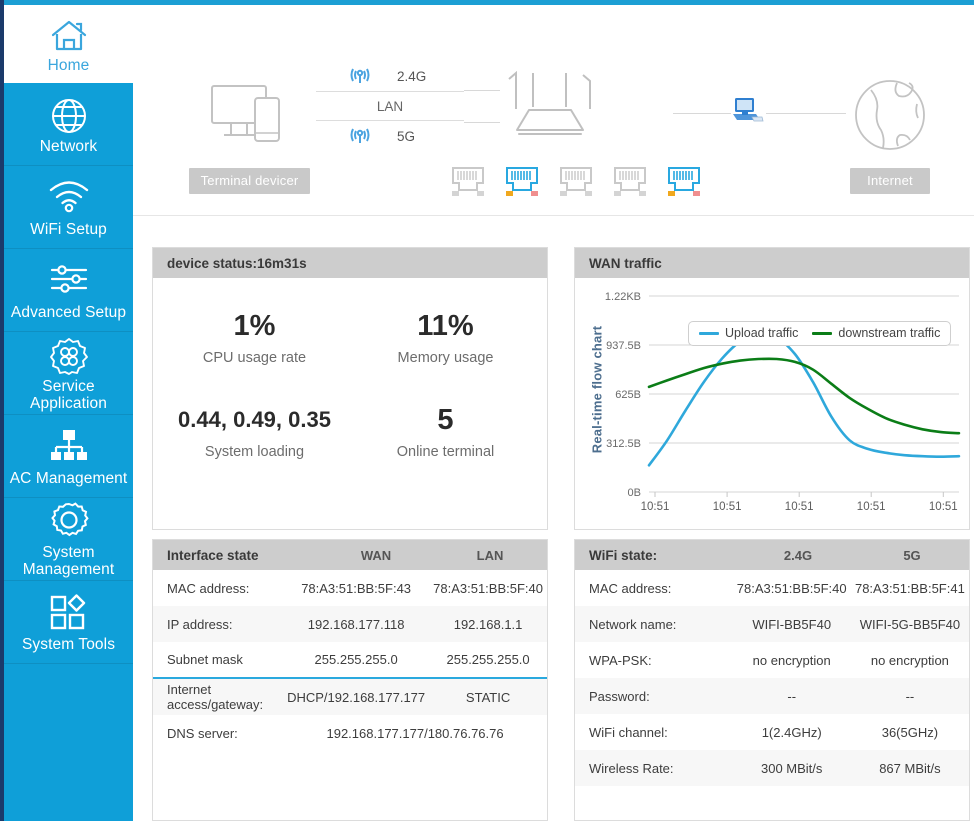  What do you see at coordinates (620, 660) in the screenshot?
I see `row-key: WPA-PSK:` at bounding box center [620, 660].